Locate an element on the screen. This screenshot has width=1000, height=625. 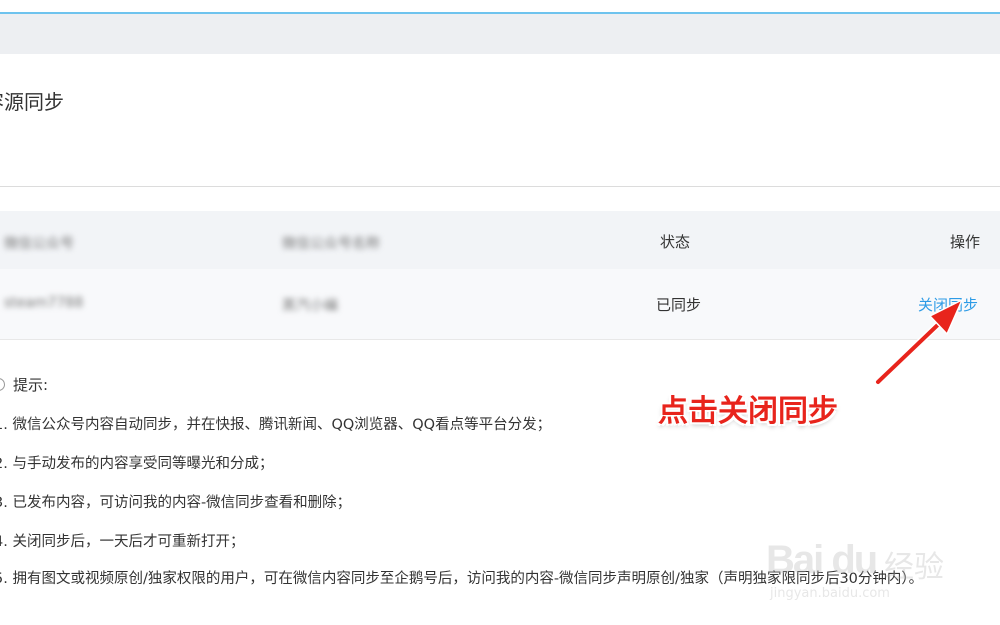
watermark: Bai du 经验 jingyan.baidu.com is located at coordinates (866, 565).